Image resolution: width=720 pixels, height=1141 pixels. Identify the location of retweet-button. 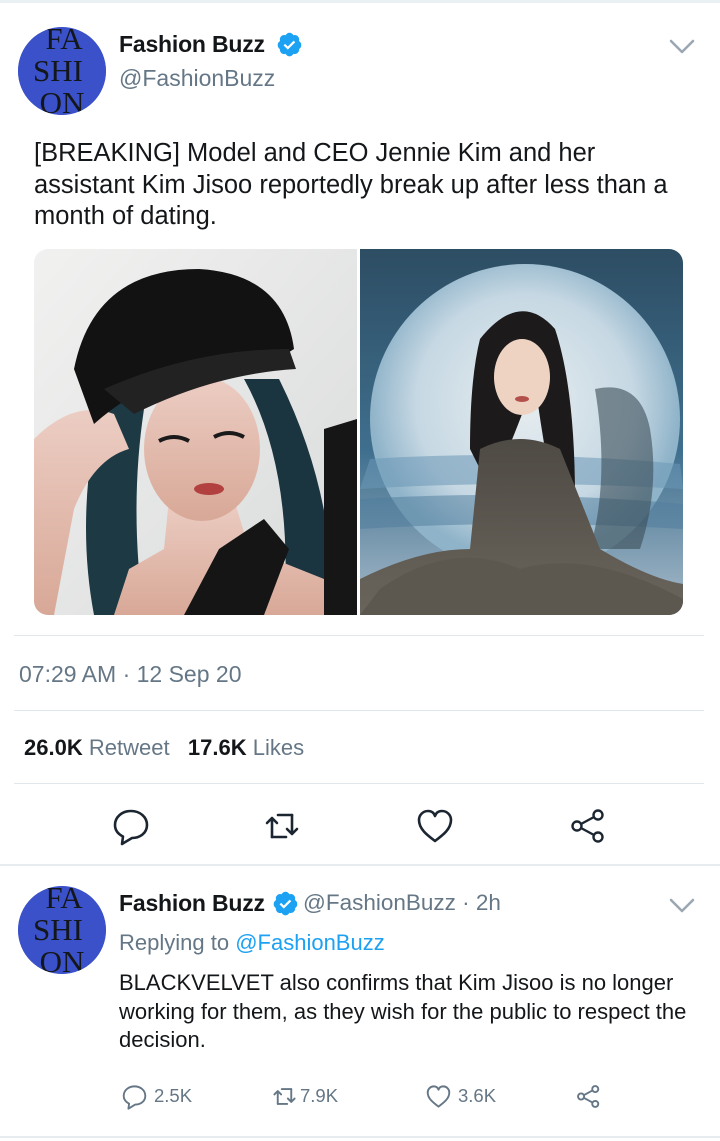
(282, 826).